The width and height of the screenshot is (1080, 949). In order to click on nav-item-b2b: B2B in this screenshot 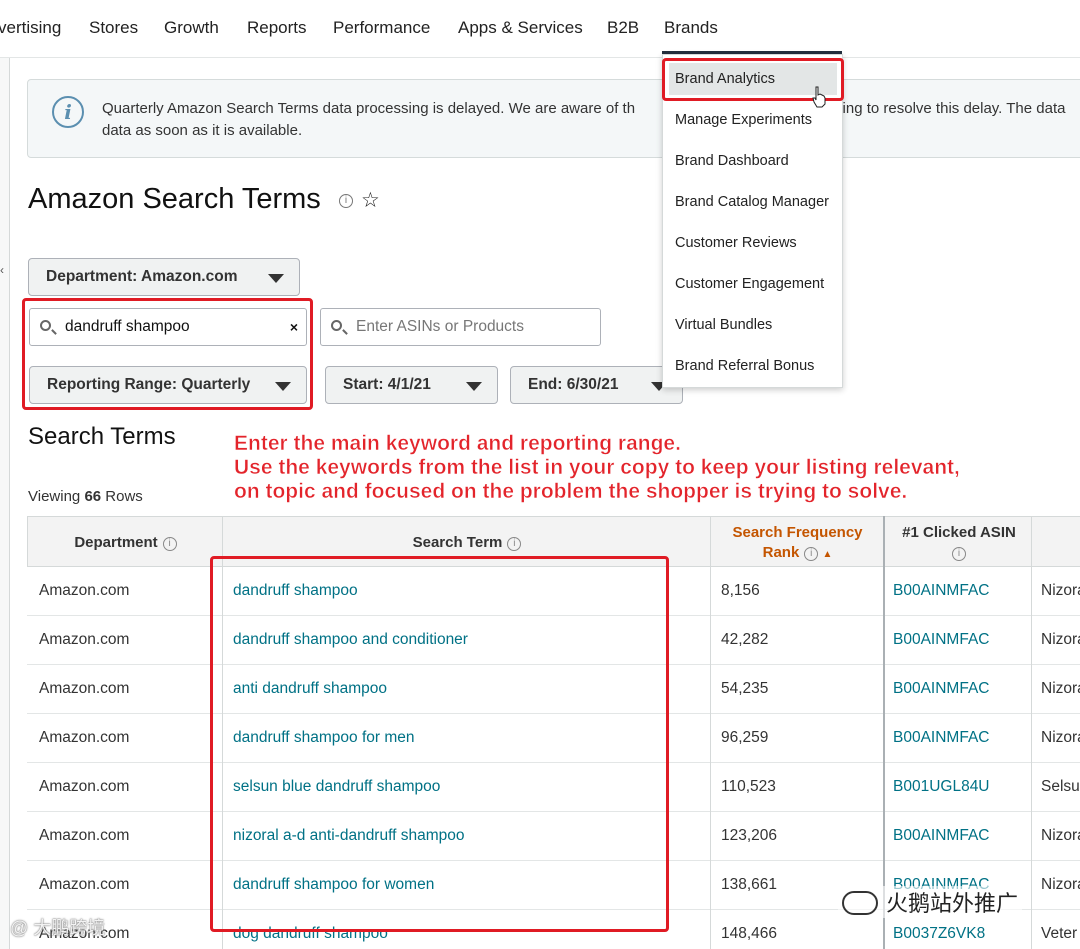, I will do `click(623, 28)`.